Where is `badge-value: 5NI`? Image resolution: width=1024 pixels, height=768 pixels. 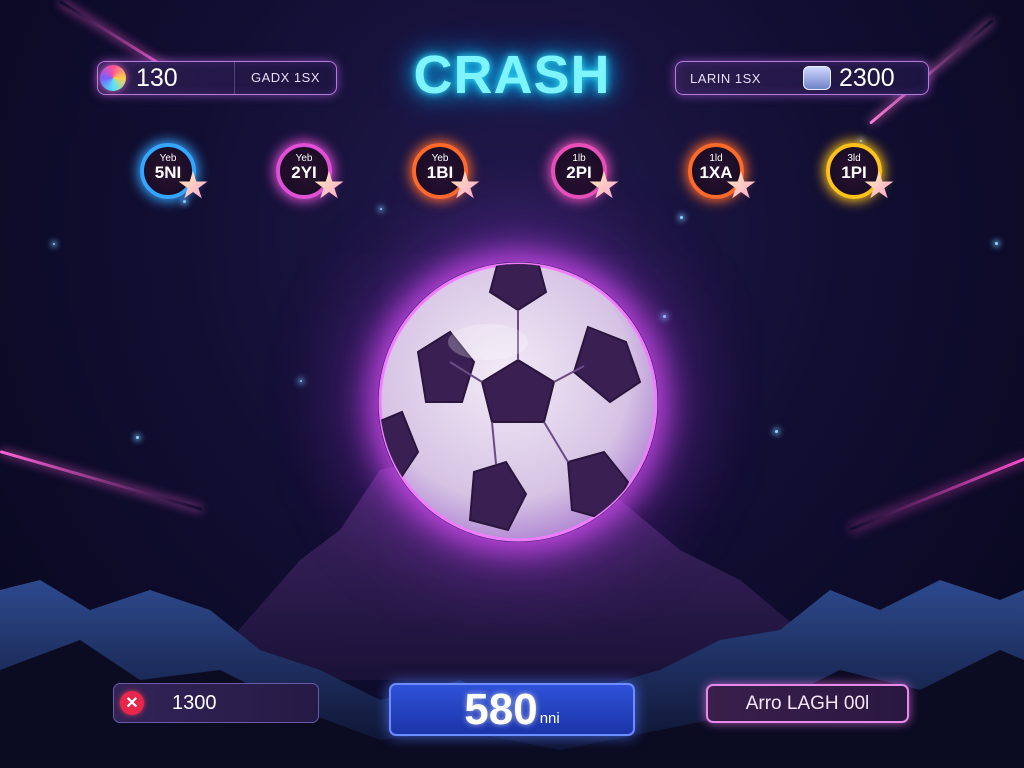 badge-value: 5NI is located at coordinates (168, 172).